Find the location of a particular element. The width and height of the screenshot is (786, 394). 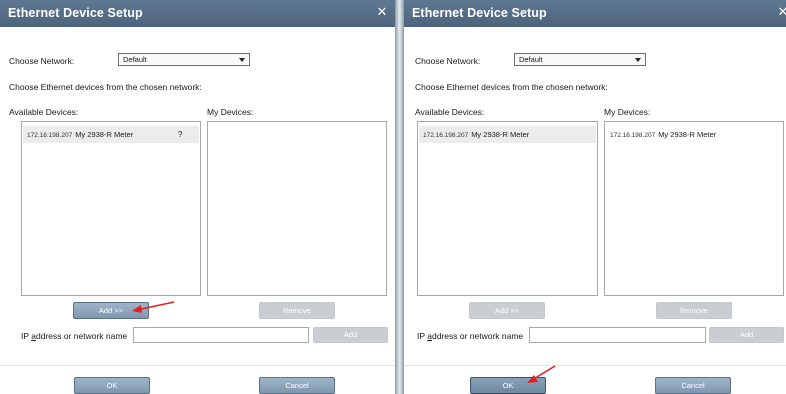

mouse-cursor-icon: ? is located at coordinates (180, 134).